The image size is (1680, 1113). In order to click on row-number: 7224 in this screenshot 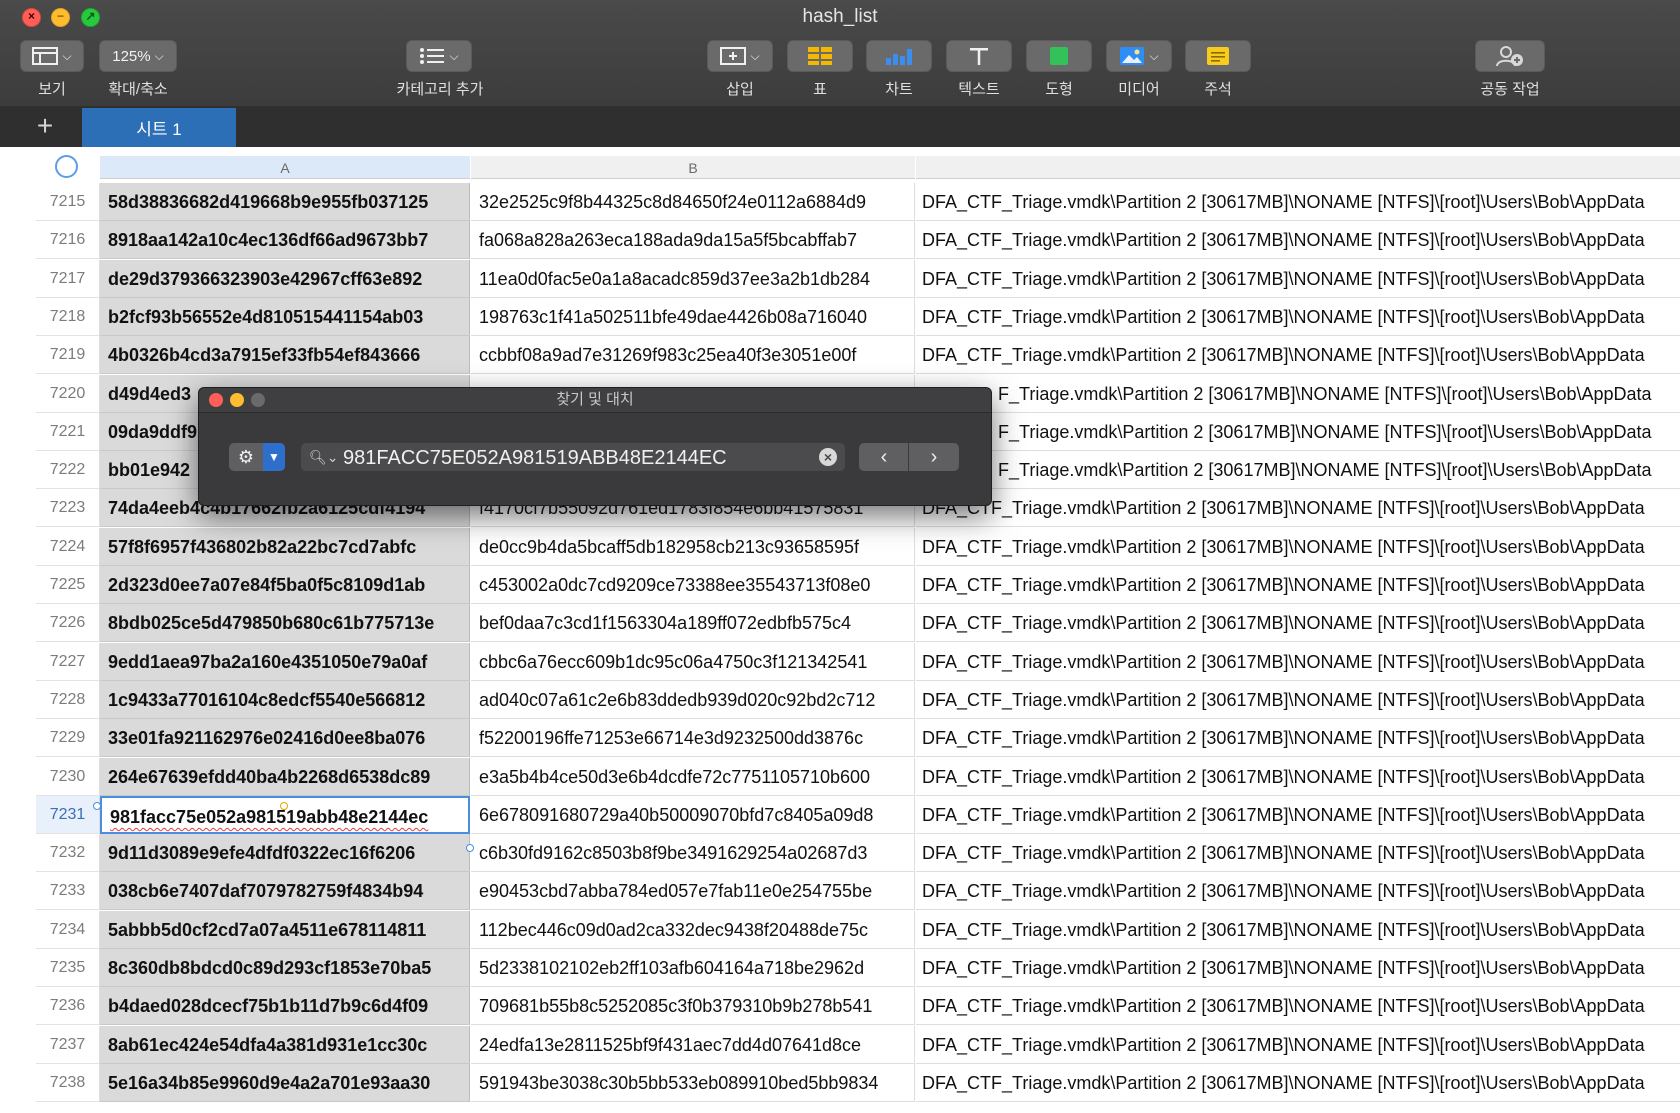, I will do `click(68, 546)`.